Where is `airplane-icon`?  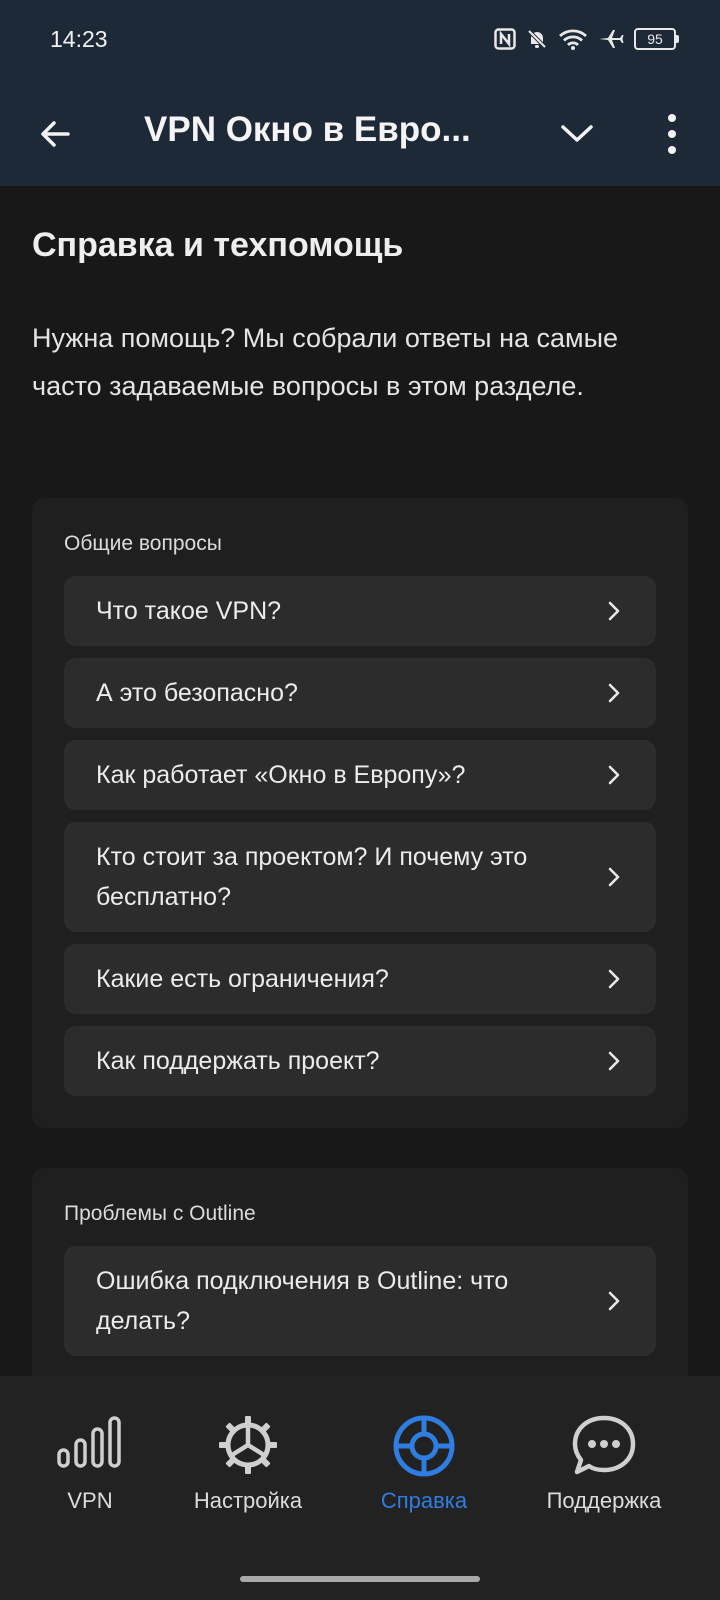 airplane-icon is located at coordinates (611, 39).